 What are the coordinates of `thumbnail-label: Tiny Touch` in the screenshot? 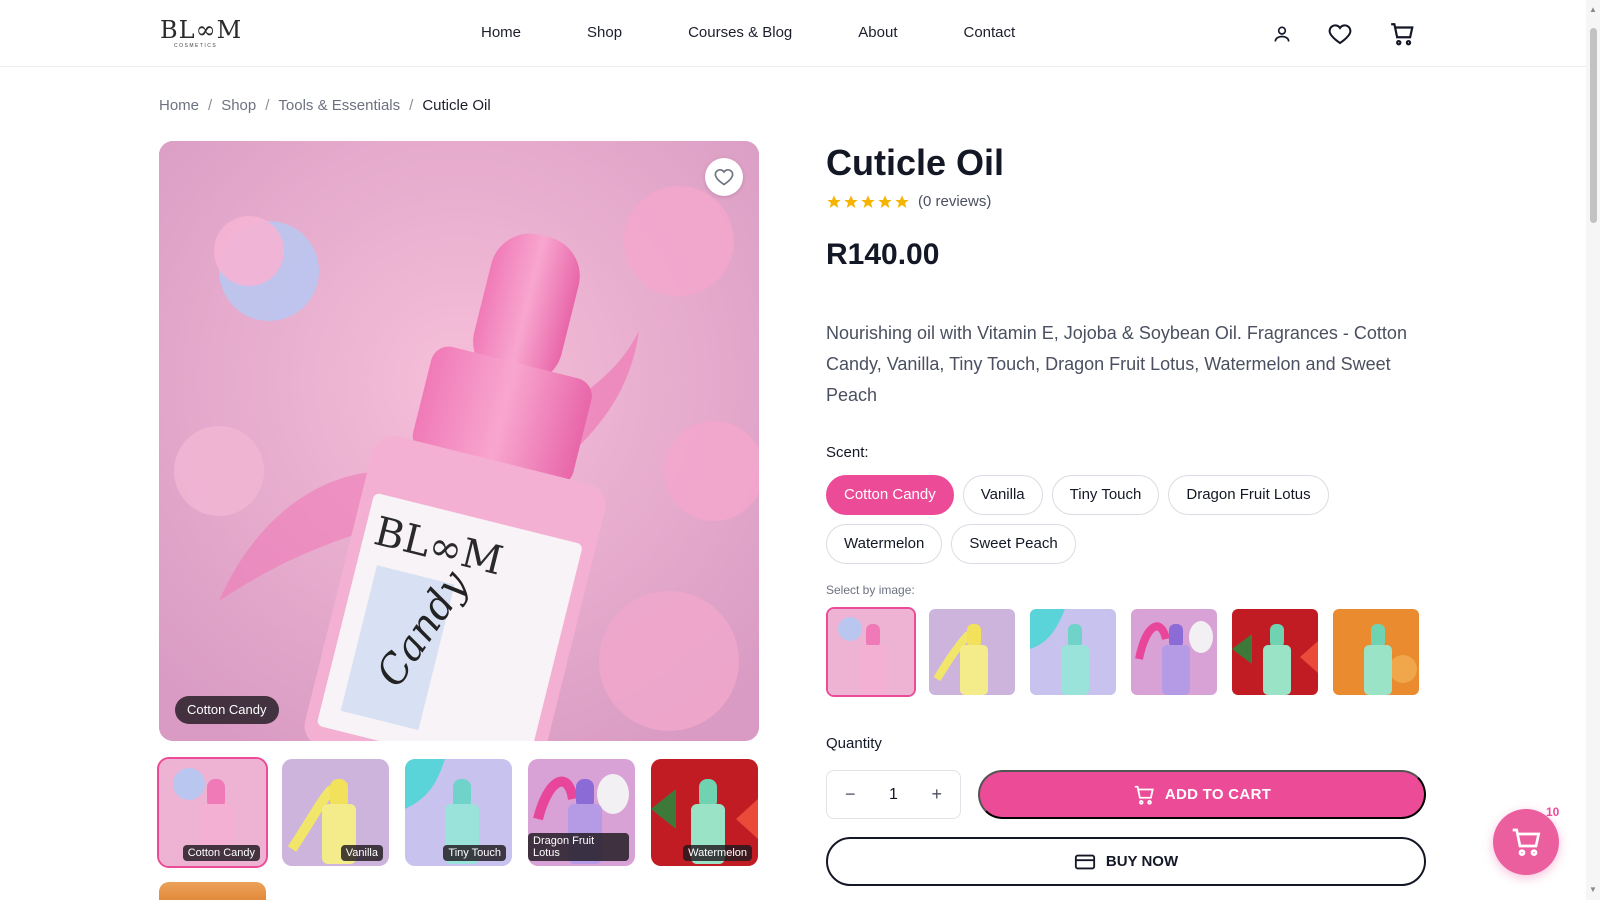 It's located at (474, 853).